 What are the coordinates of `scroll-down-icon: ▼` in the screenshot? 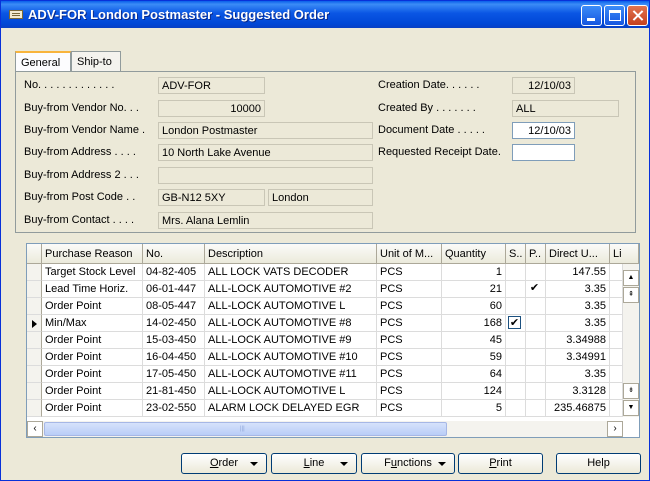 It's located at (631, 408).